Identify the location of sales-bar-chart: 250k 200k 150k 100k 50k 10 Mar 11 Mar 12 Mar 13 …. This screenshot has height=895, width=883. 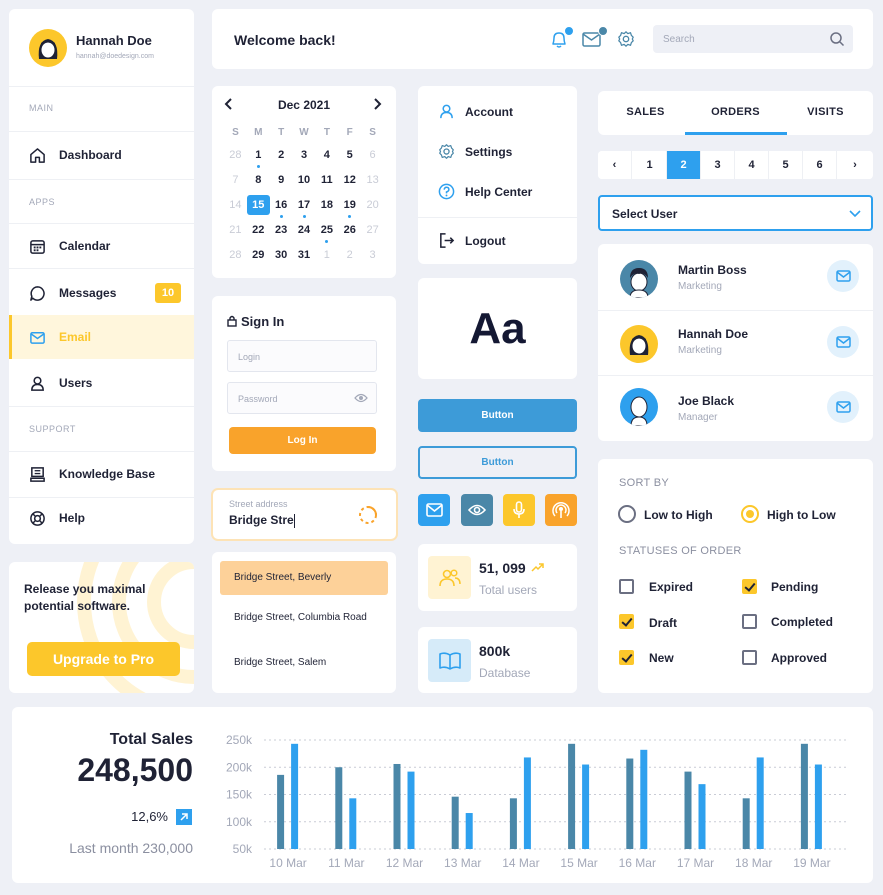
(536, 801).